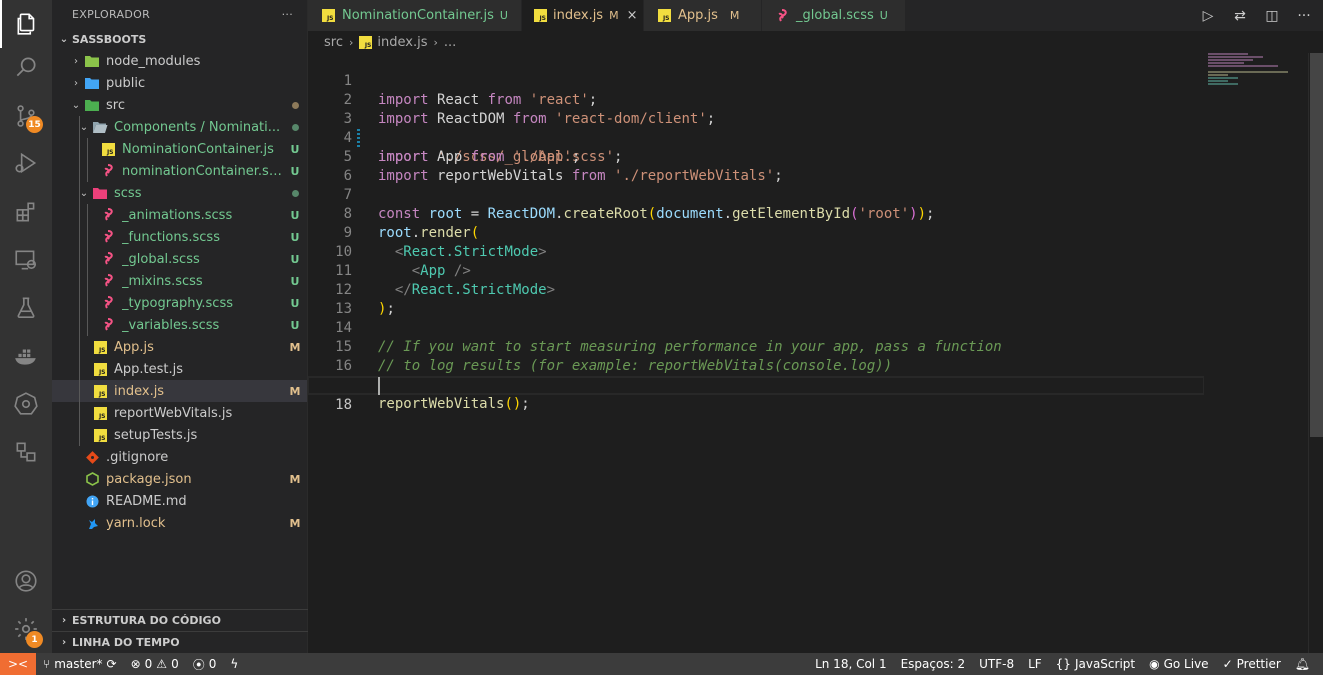  Describe the element at coordinates (179, 105) in the screenshot. I see `tree-item-src: ⌄ src` at that location.